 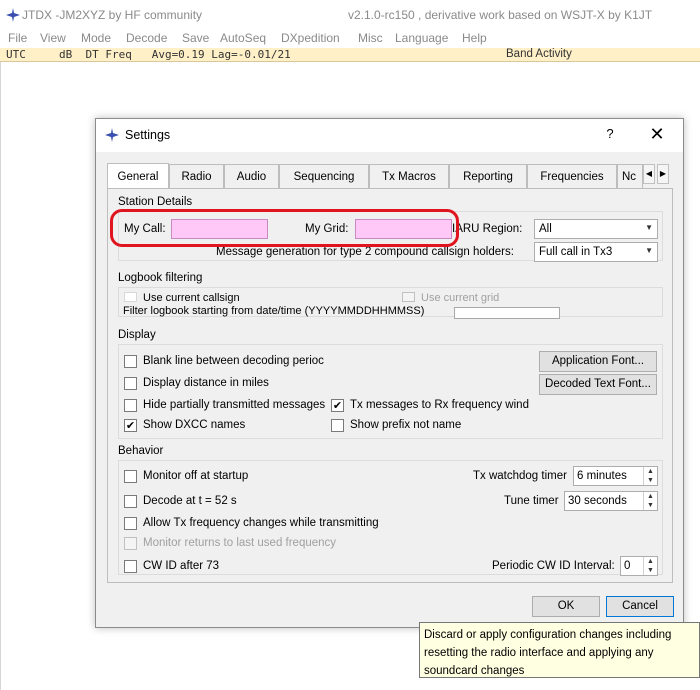 I want to click on behavior-heading: Behavior, so click(x=141, y=451).